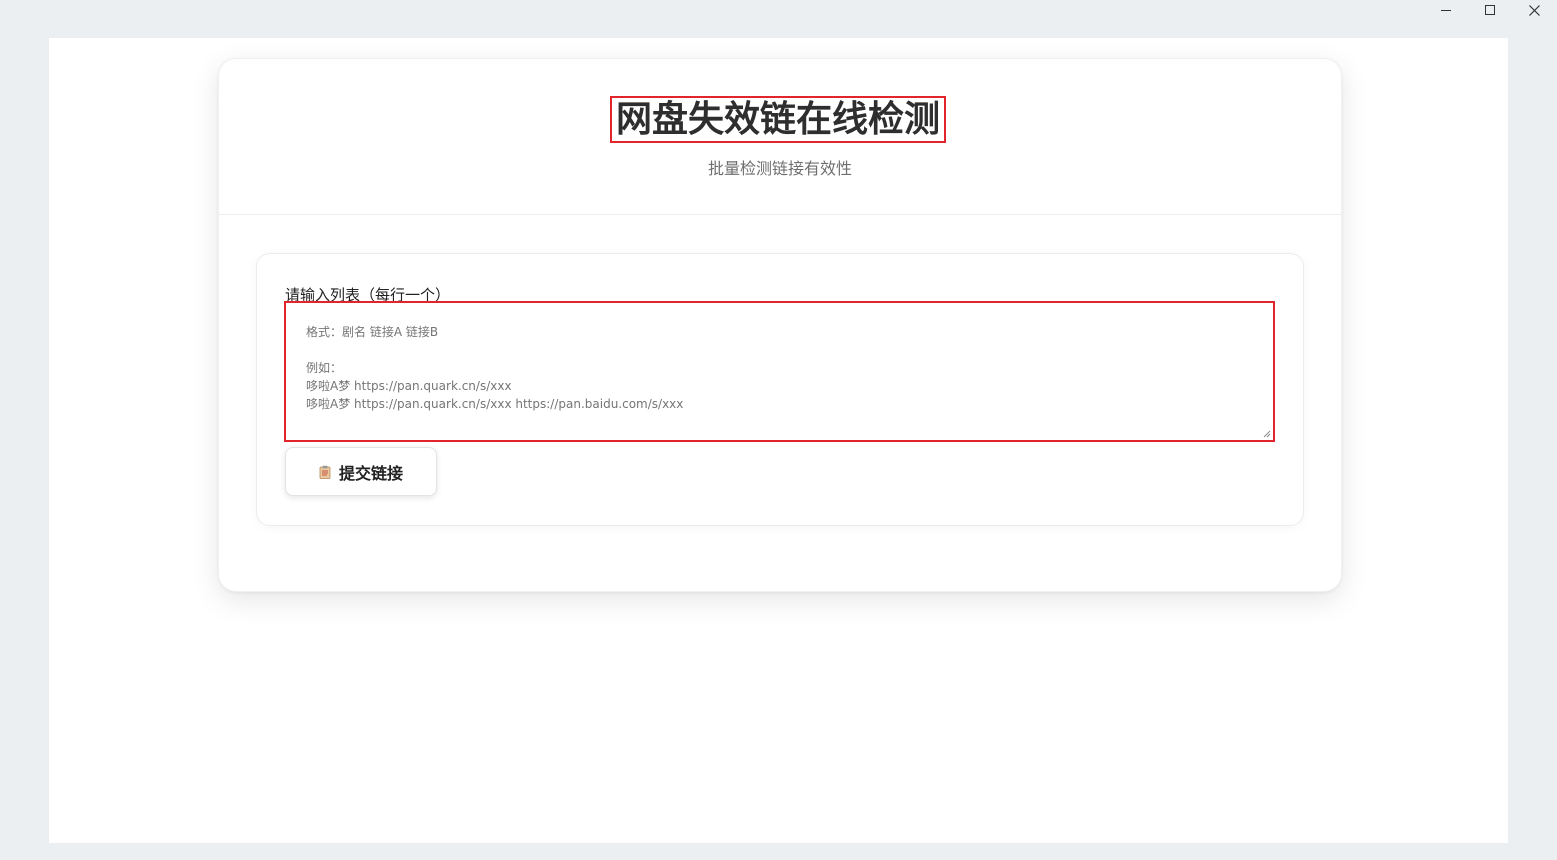 This screenshot has width=1557, height=860. What do you see at coordinates (779, 168) in the screenshot?
I see `page-subtitle: 批量检测链接有效性` at bounding box center [779, 168].